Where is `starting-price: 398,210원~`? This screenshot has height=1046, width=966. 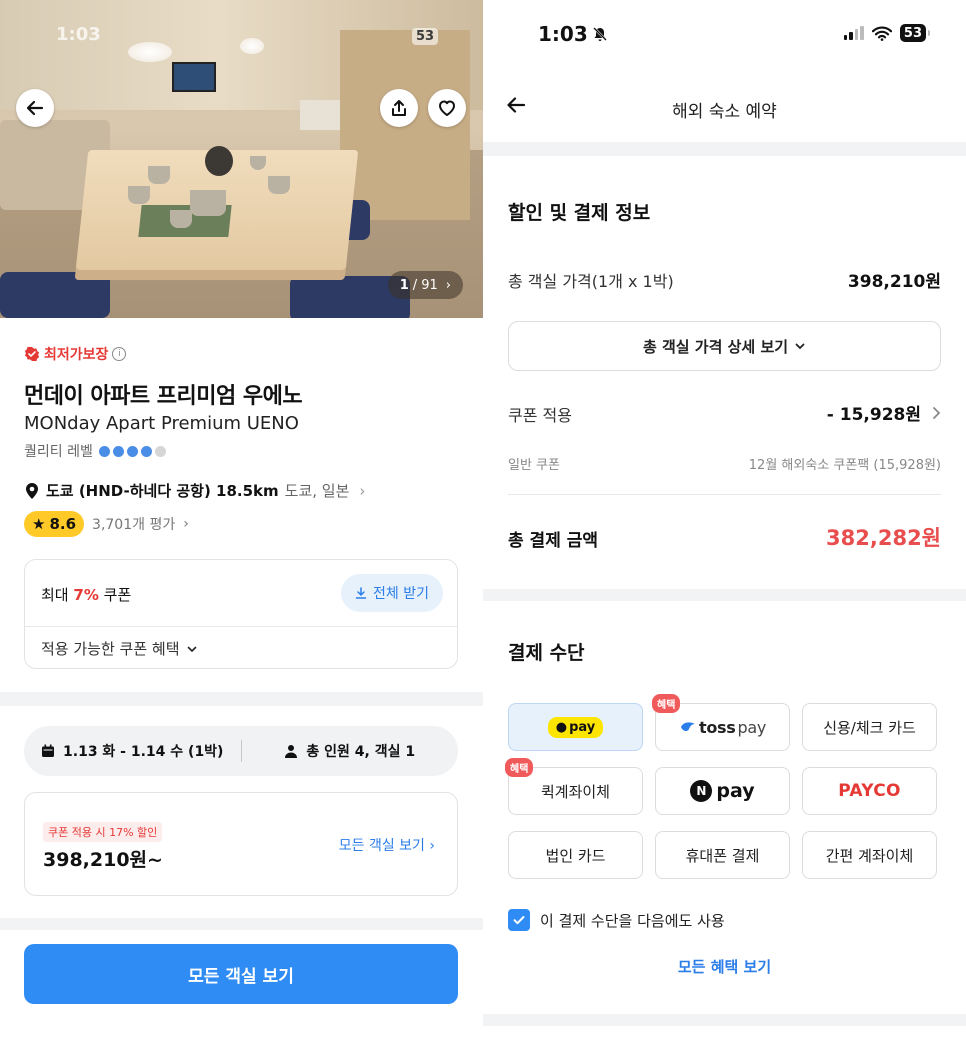
starting-price: 398,210원~ is located at coordinates (103, 860).